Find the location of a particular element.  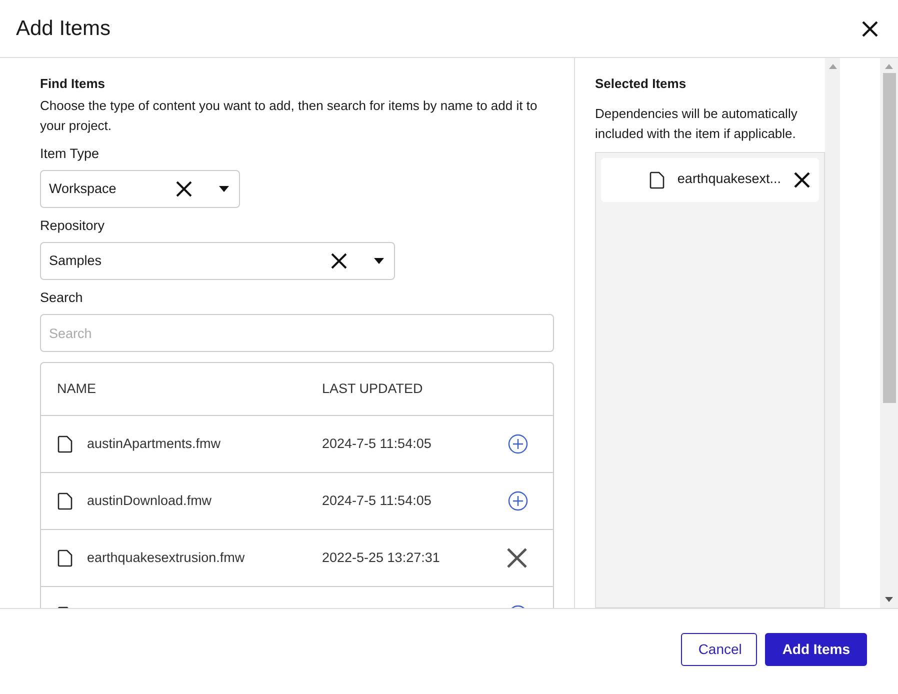

description-text: Choose the type of content you want to add, then search for items by name to add it to your project. is located at coordinates (289, 115).